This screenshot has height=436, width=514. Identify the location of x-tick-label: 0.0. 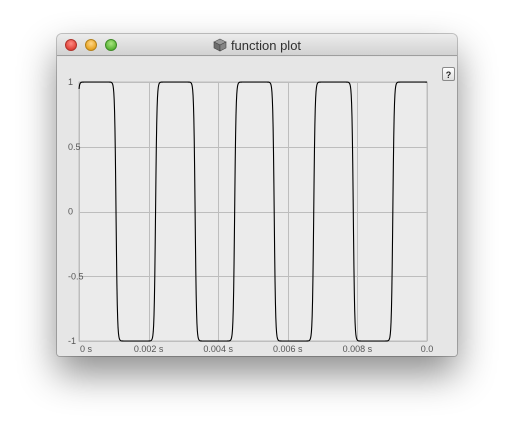
(427, 349).